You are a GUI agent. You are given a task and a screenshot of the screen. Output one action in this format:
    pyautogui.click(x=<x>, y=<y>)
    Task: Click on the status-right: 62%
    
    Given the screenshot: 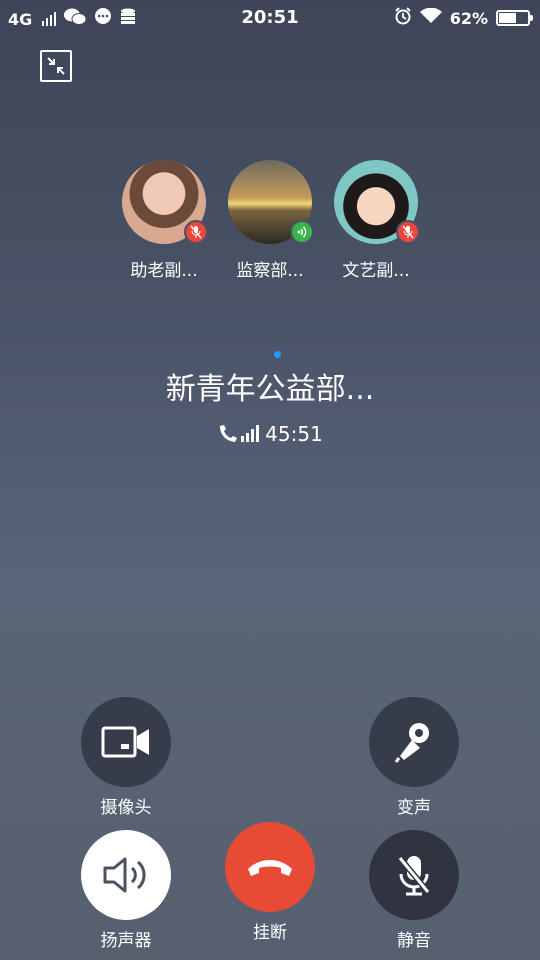 What is the action you would take?
    pyautogui.click(x=463, y=18)
    